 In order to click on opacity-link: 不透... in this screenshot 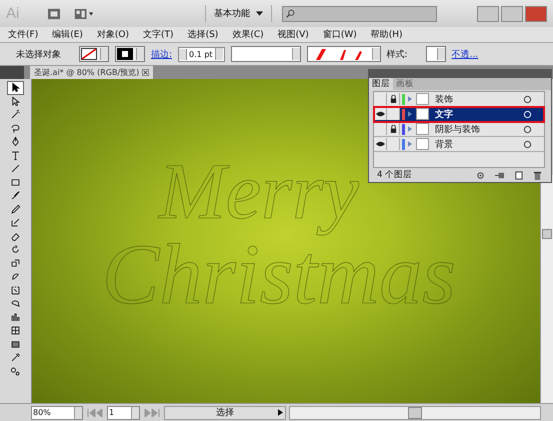, I will do `click(465, 54)`.